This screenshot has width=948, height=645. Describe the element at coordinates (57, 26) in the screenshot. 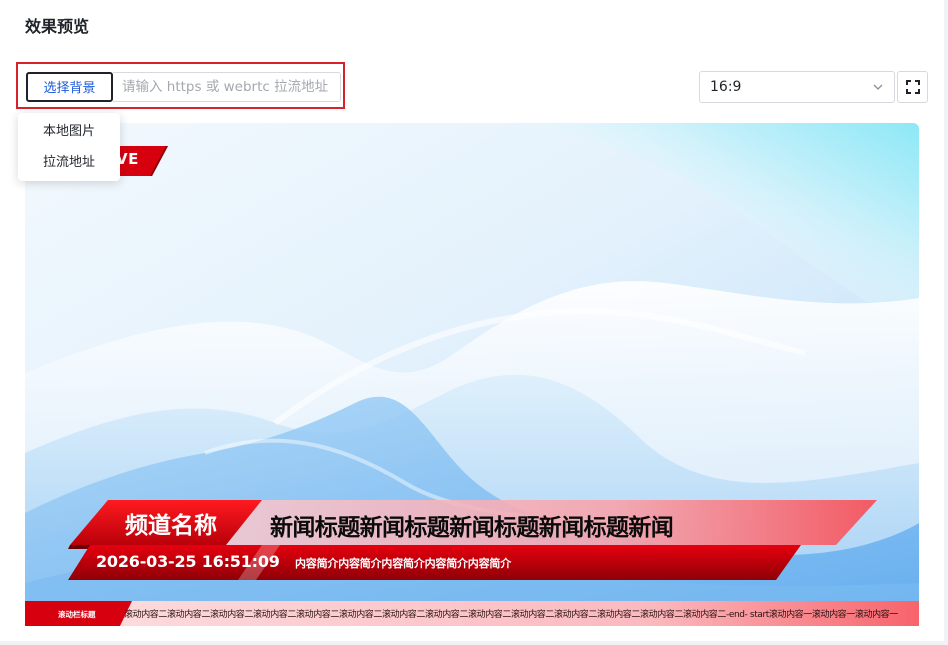

I see `page-title: 效果预览` at that location.